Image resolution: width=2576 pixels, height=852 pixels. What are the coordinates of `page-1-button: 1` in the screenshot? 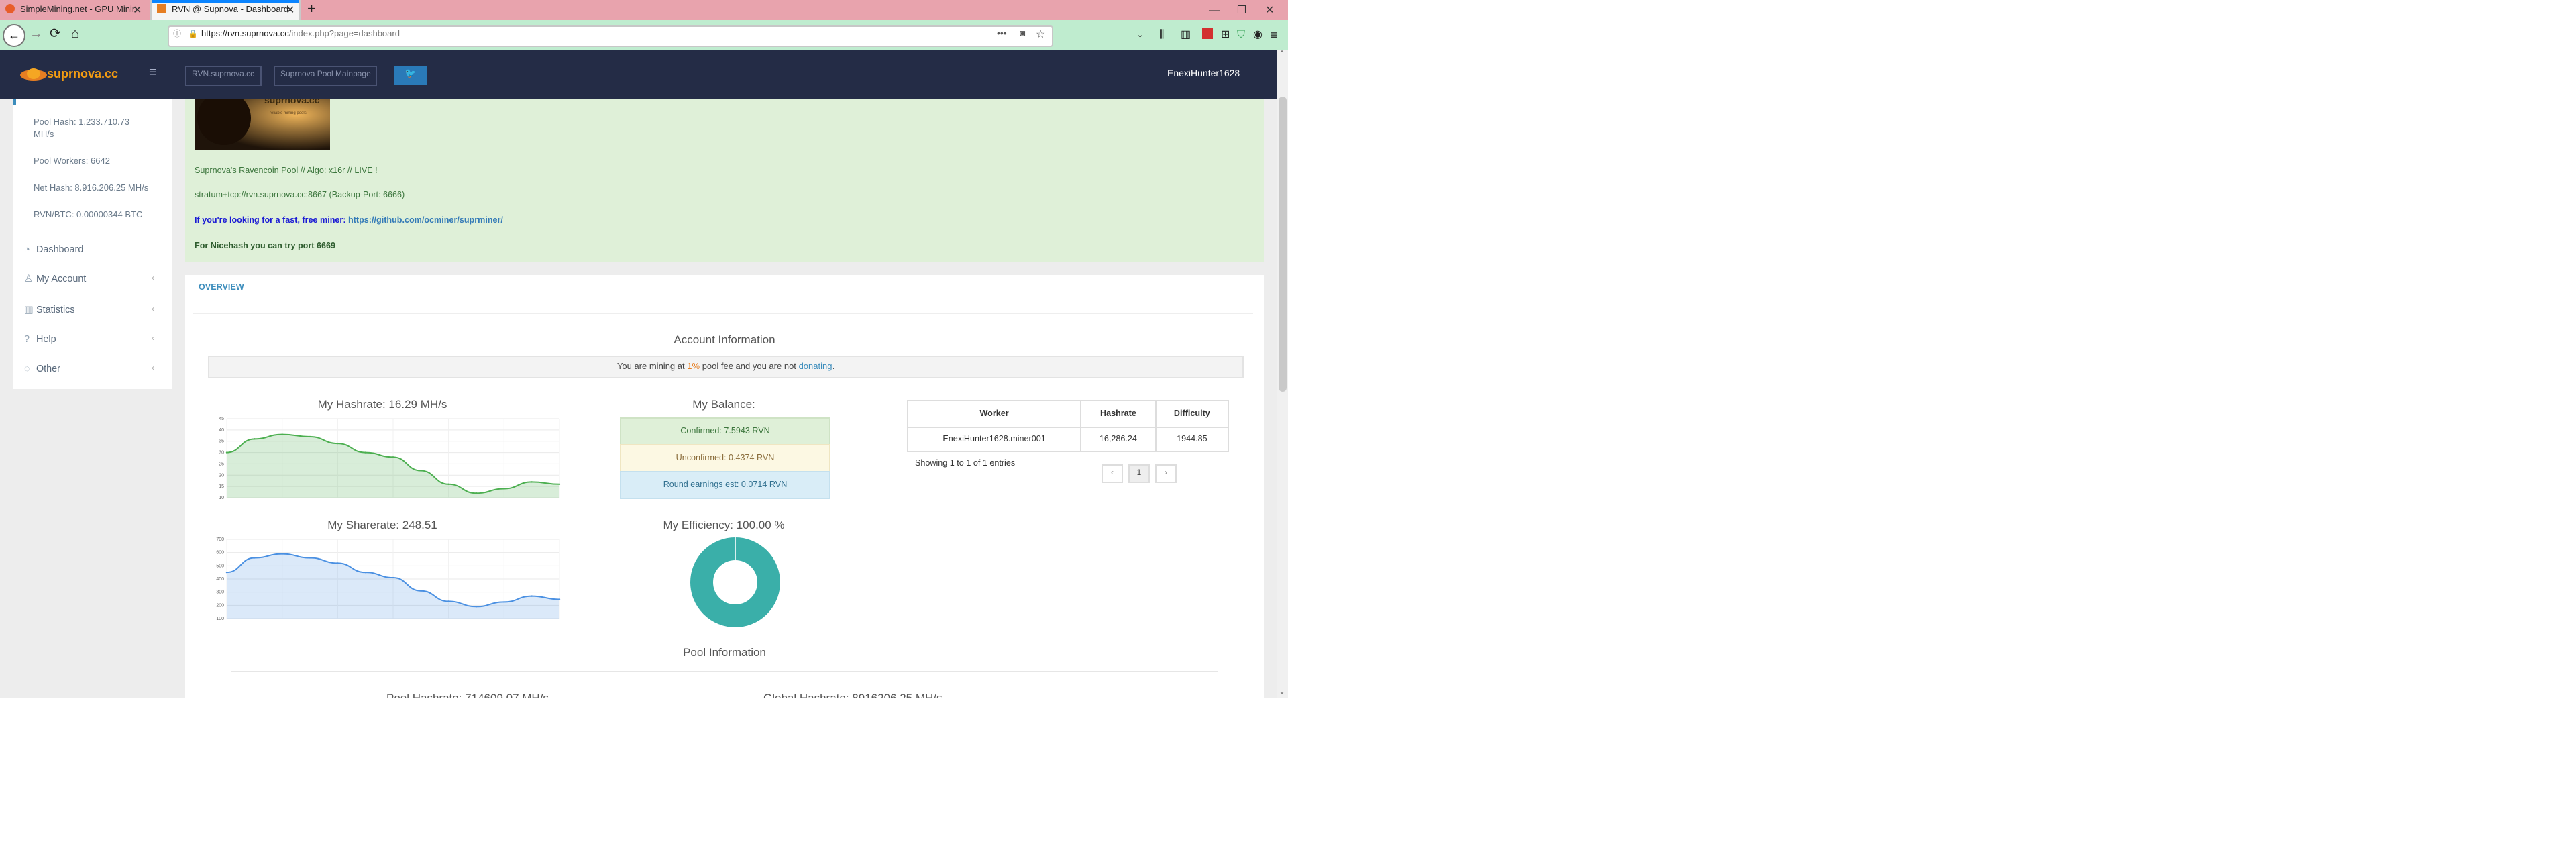 It's located at (1139, 473).